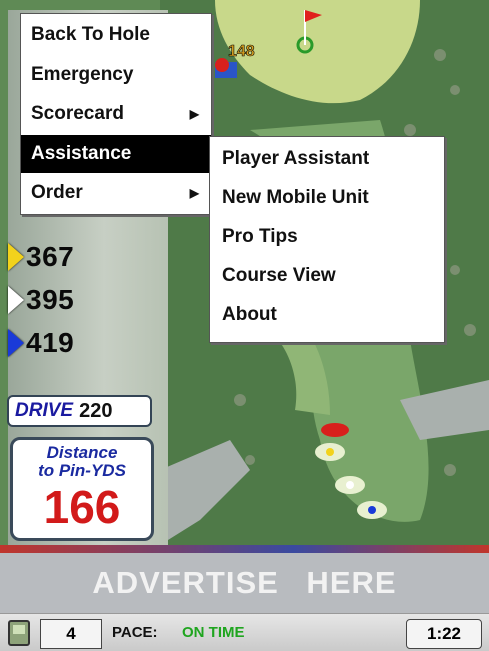 This screenshot has width=489, height=651. I want to click on accent-divider, so click(244, 549).